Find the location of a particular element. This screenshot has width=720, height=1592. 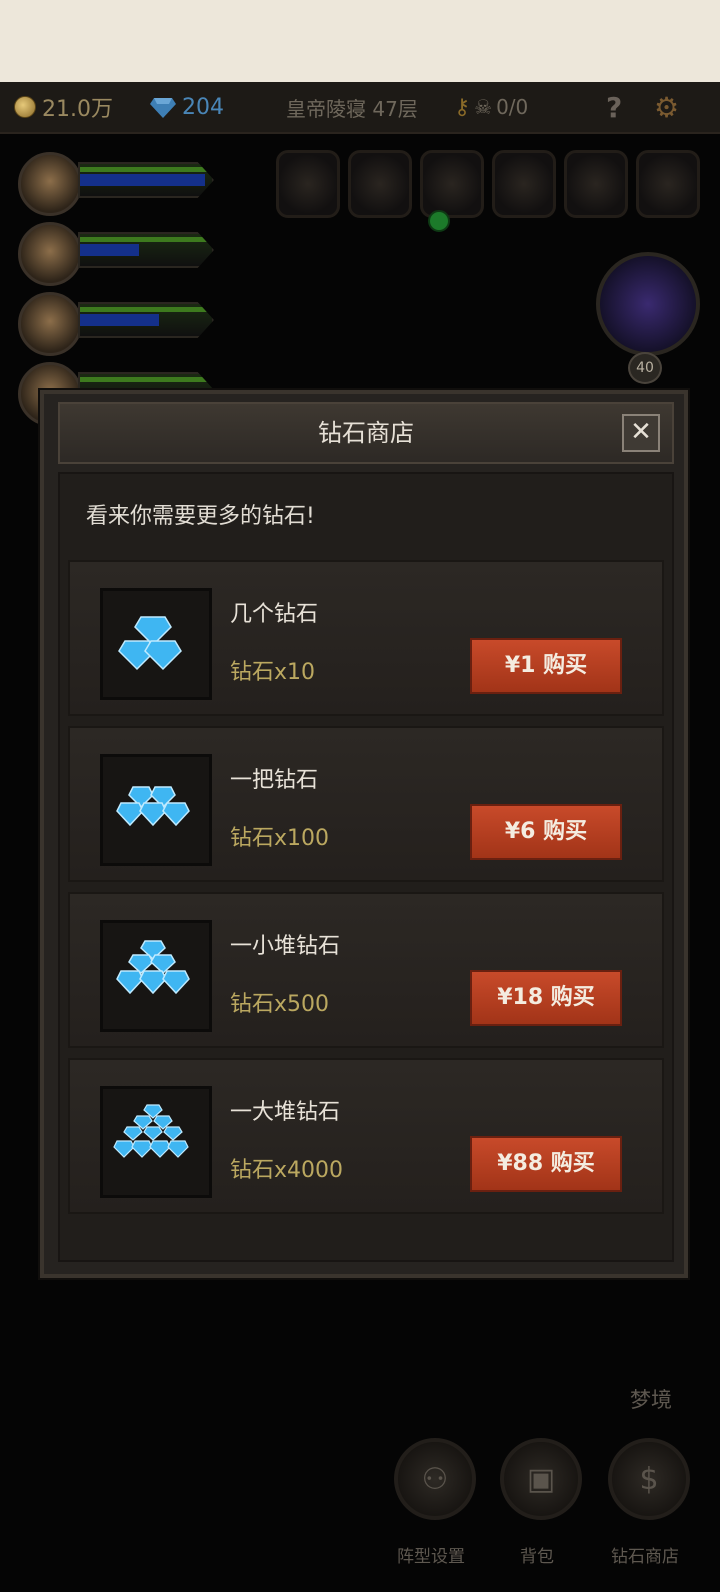

dialog-subtitle: 看来你需要更多的钻石! is located at coordinates (200, 516).